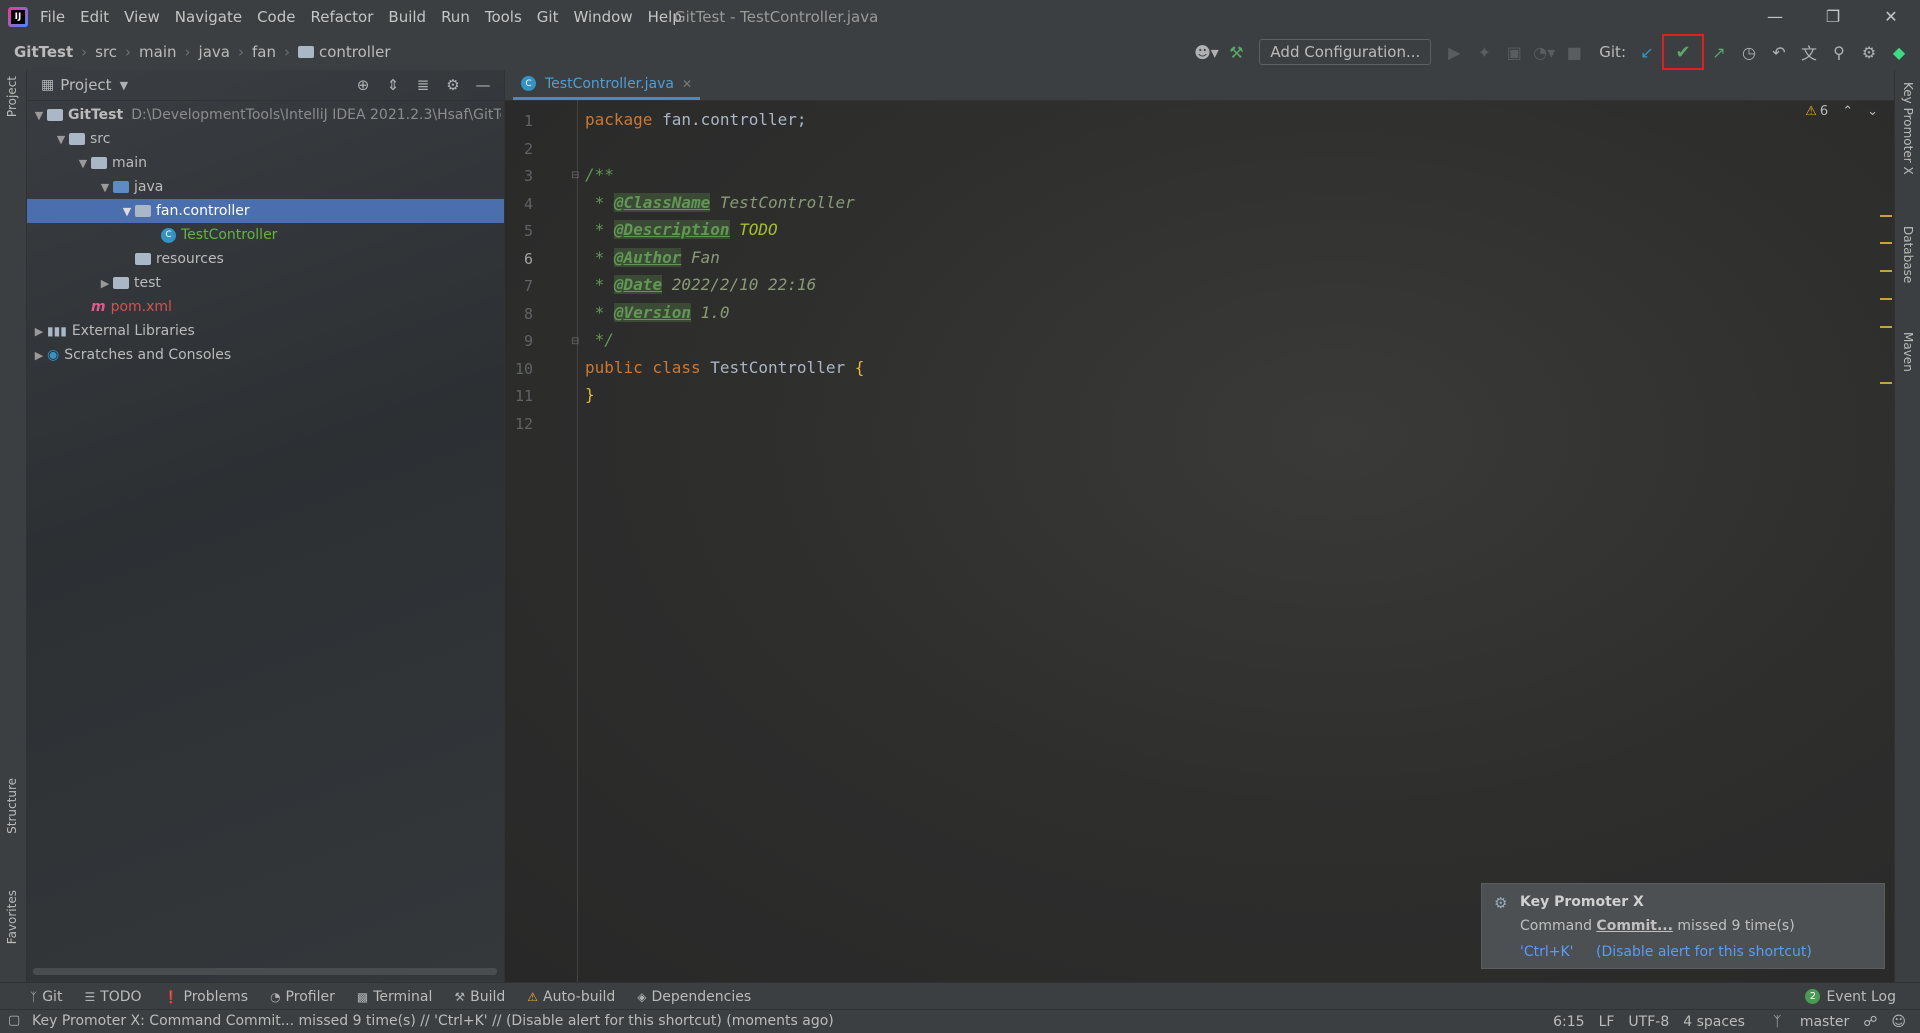  What do you see at coordinates (1779, 52) in the screenshot?
I see `rollback-icon: ↶` at bounding box center [1779, 52].